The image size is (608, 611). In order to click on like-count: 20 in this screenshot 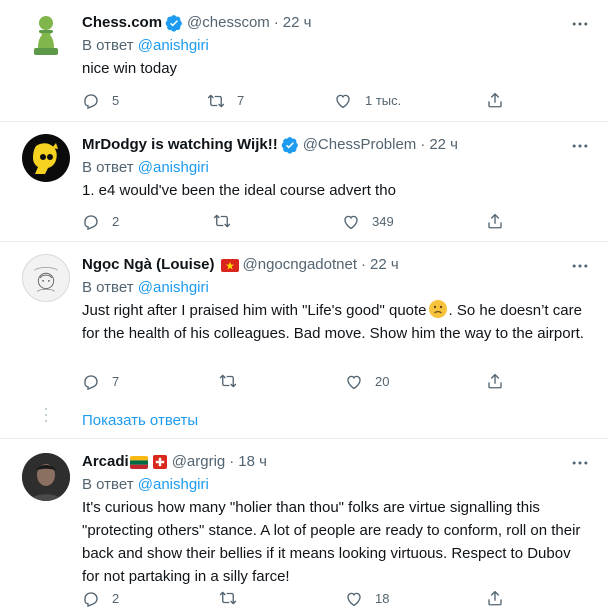, I will do `click(382, 381)`.